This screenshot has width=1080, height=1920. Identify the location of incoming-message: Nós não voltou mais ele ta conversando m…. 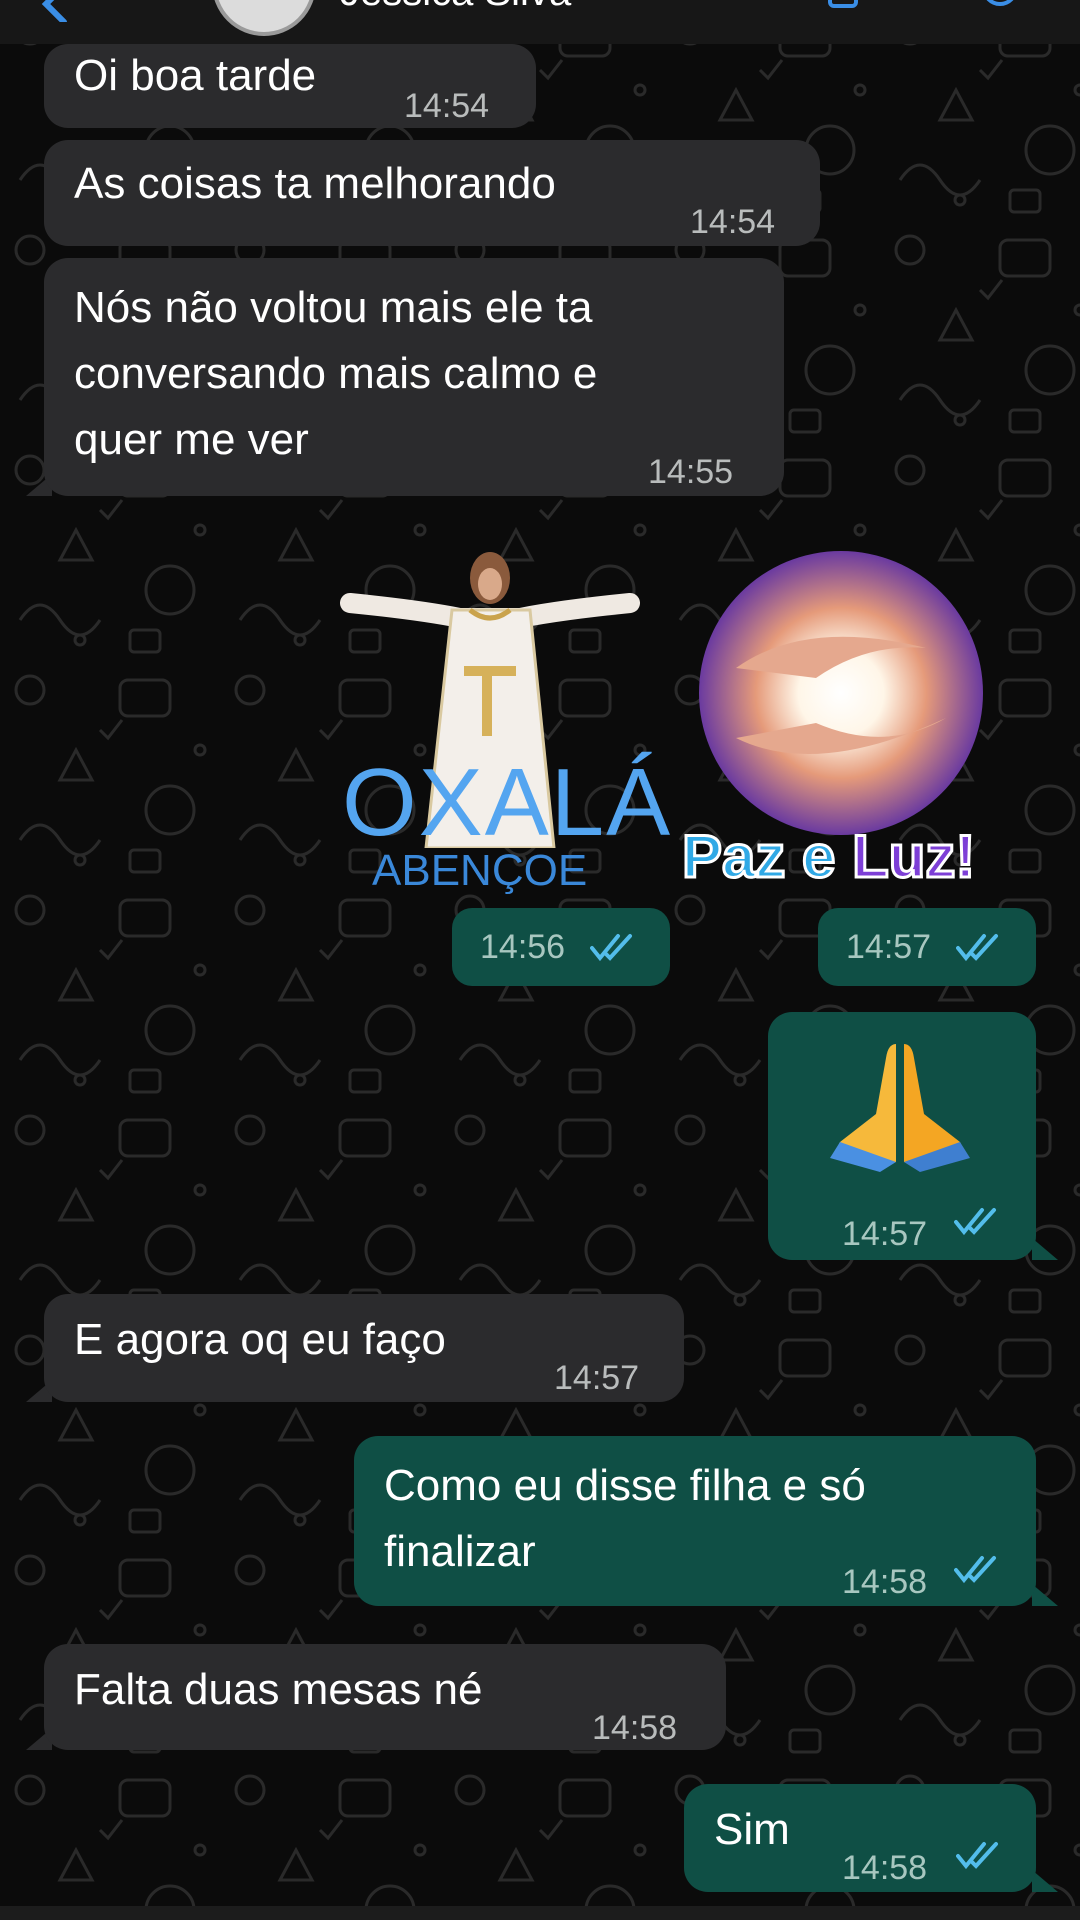
(414, 377).